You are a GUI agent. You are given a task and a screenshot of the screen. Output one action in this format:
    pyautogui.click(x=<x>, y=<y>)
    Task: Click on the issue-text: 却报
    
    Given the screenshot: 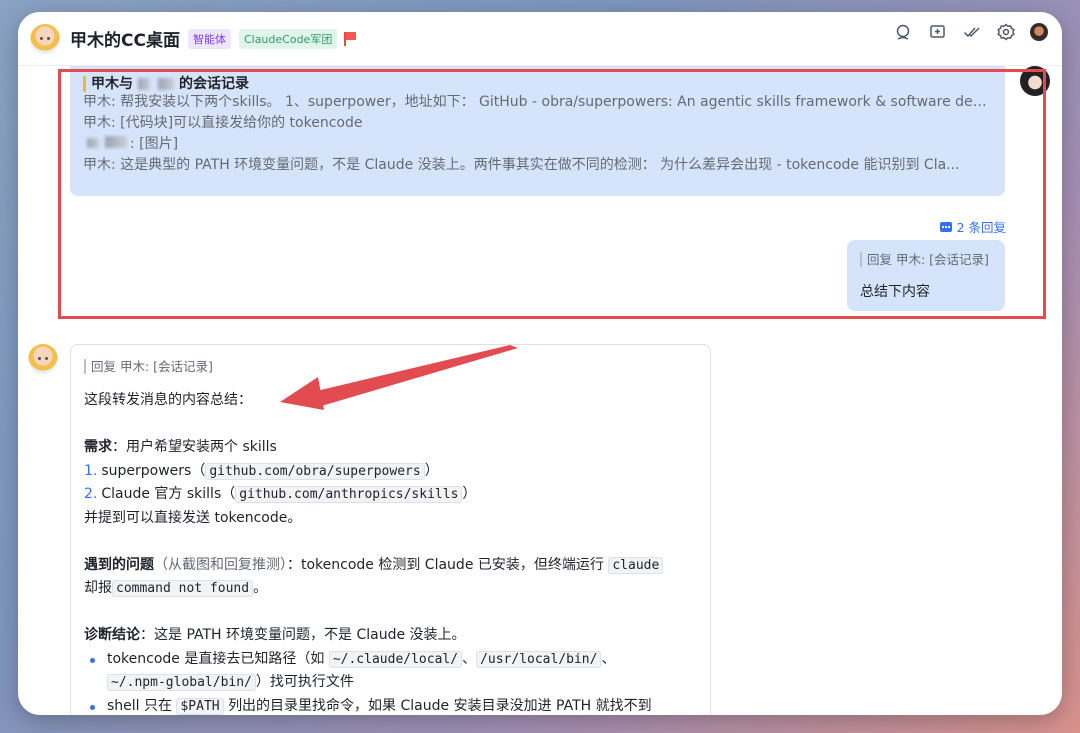 What is the action you would take?
    pyautogui.click(x=98, y=588)
    